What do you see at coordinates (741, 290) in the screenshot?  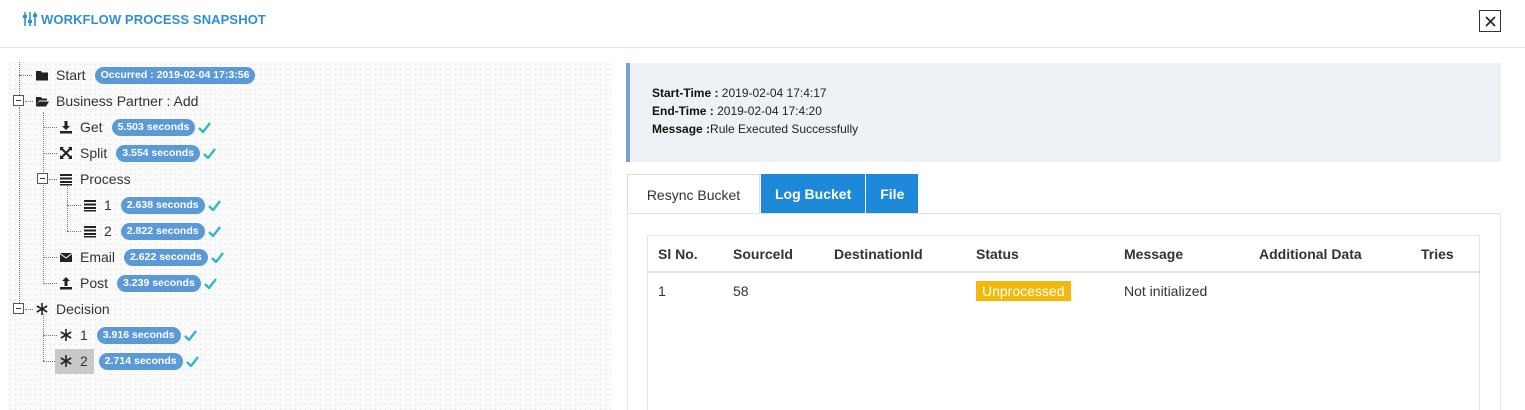 I see `cell-source-id: 58` at bounding box center [741, 290].